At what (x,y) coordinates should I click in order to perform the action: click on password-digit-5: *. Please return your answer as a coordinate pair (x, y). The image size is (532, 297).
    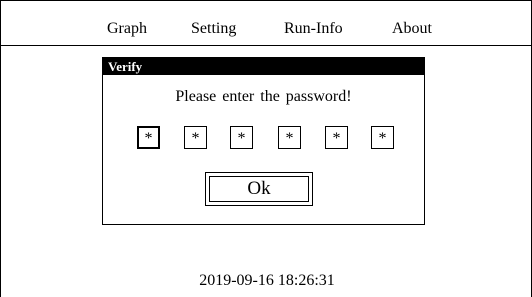
    Looking at the image, I should click on (336, 137).